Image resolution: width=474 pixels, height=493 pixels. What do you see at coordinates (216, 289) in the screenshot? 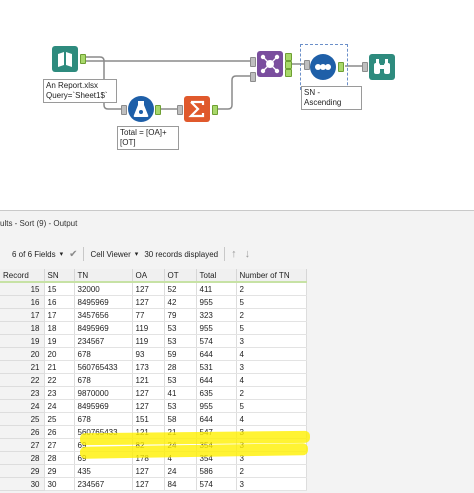
I see `table-cell: 411` at bounding box center [216, 289].